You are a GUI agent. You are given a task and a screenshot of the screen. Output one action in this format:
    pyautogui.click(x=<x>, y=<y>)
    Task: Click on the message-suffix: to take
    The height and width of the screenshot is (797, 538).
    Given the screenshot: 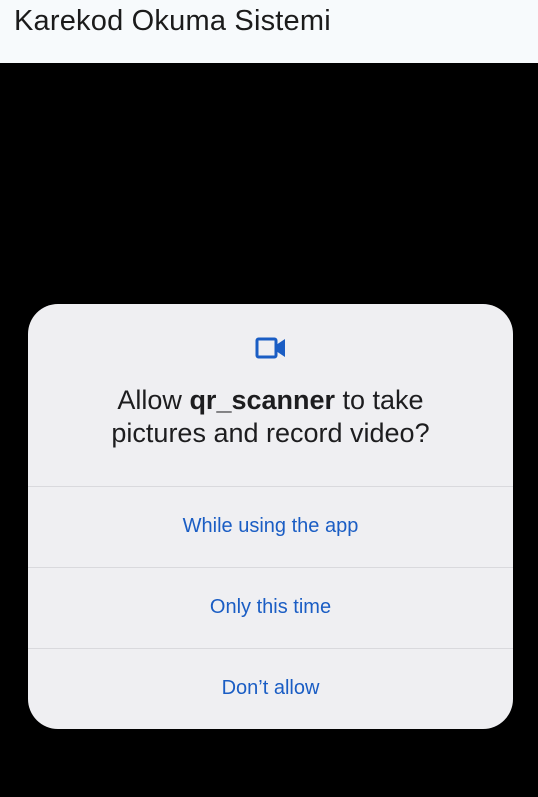 What is the action you would take?
    pyautogui.click(x=379, y=400)
    